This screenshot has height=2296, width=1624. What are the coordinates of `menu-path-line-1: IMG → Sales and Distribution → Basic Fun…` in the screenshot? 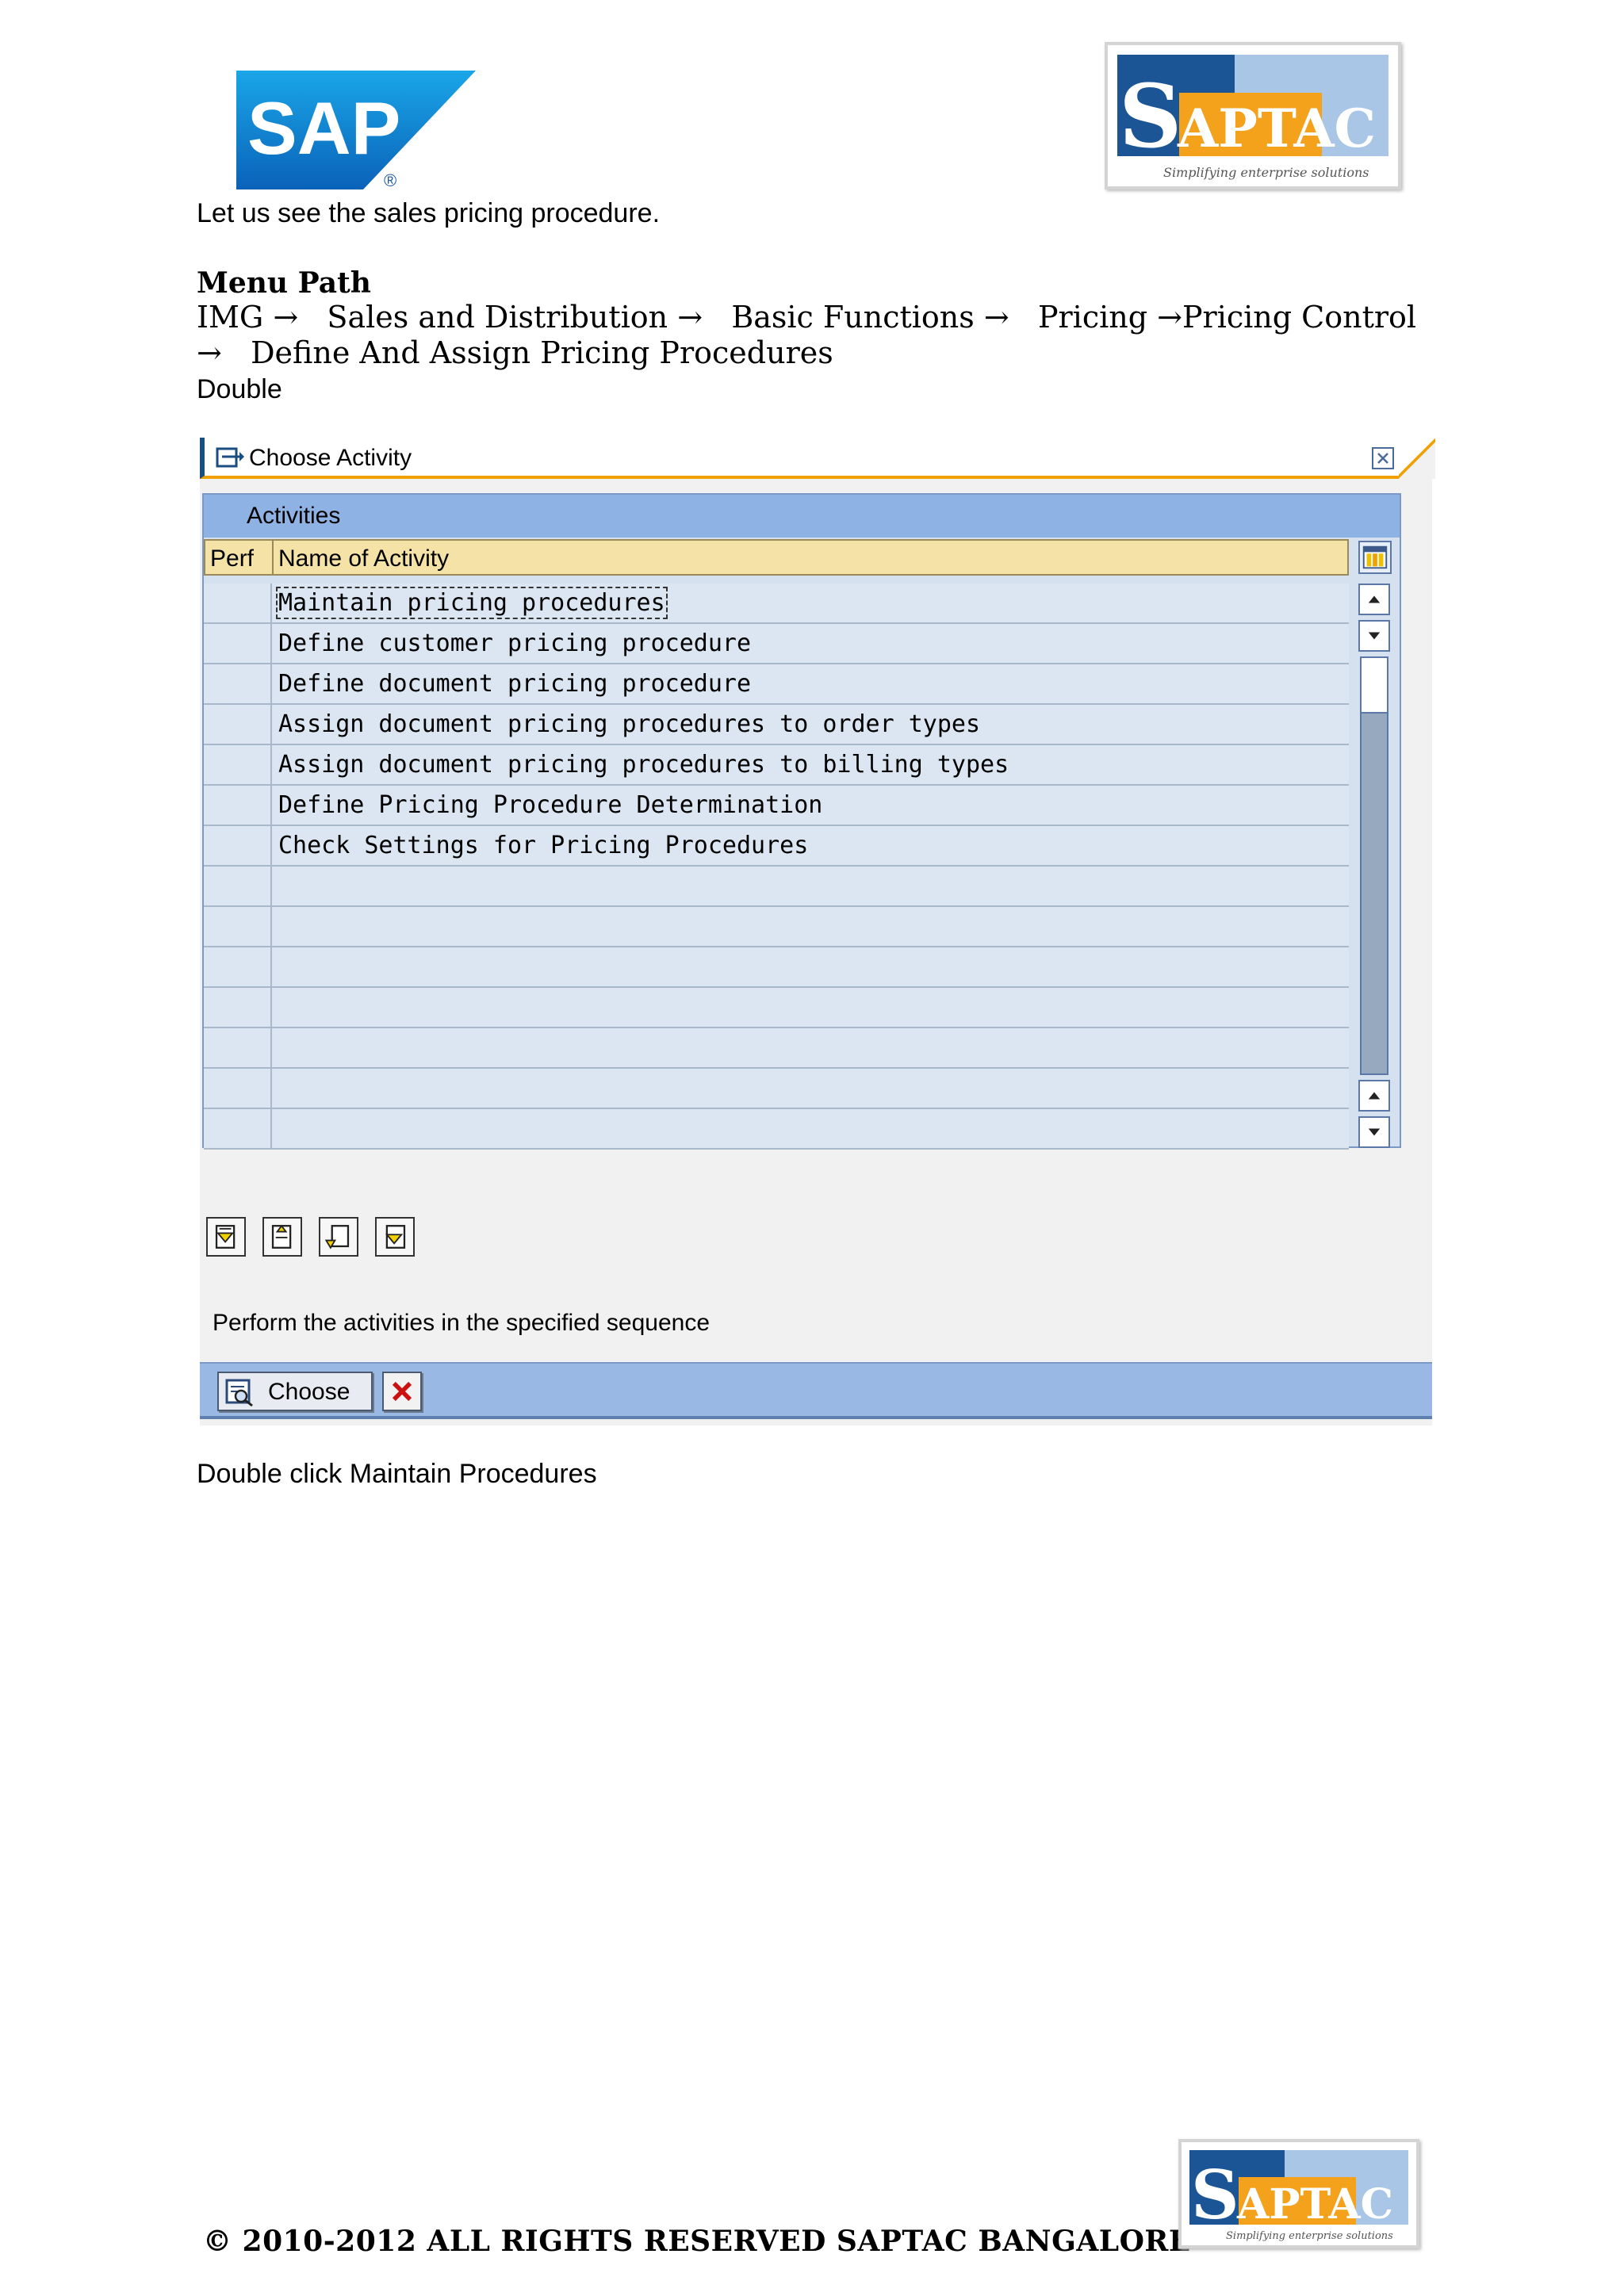 It's located at (807, 317).